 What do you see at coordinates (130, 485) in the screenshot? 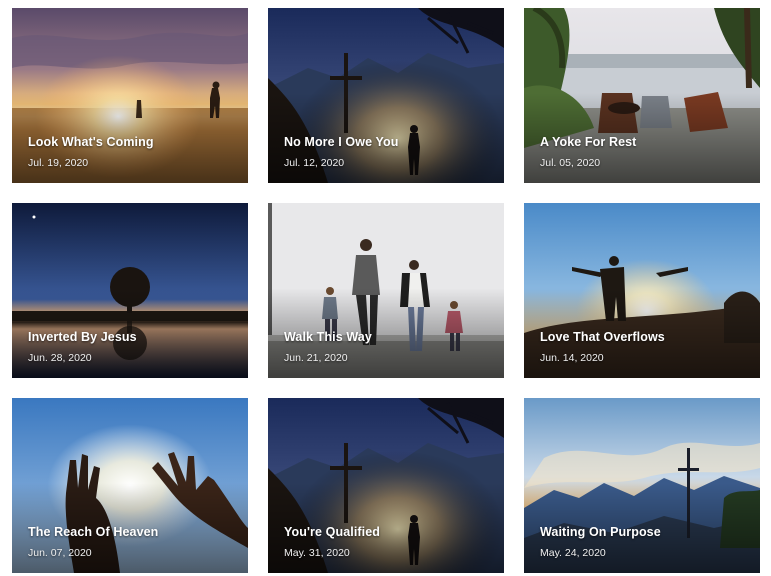
I see `sermon-card: The Reach Of Heaven Jun. 07, 2020` at bounding box center [130, 485].